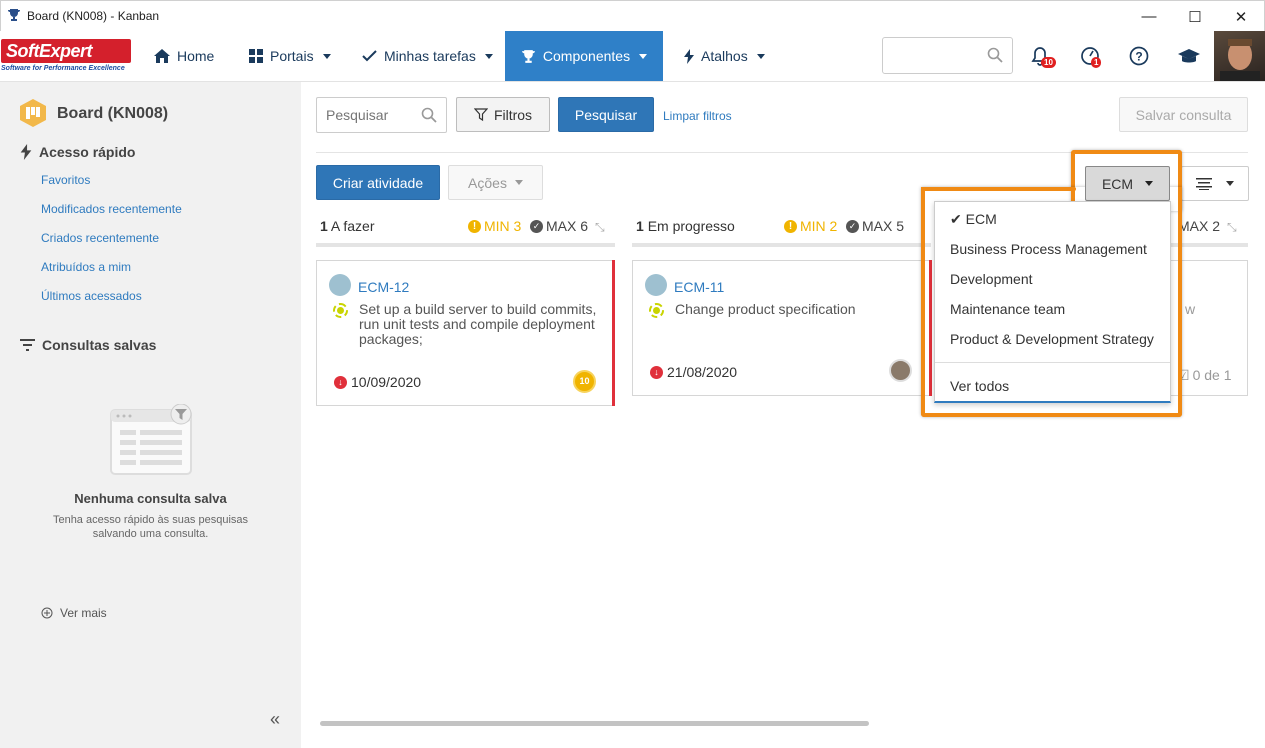 The height and width of the screenshot is (748, 1265). I want to click on link-criados: Criados recentemente, so click(100, 238).